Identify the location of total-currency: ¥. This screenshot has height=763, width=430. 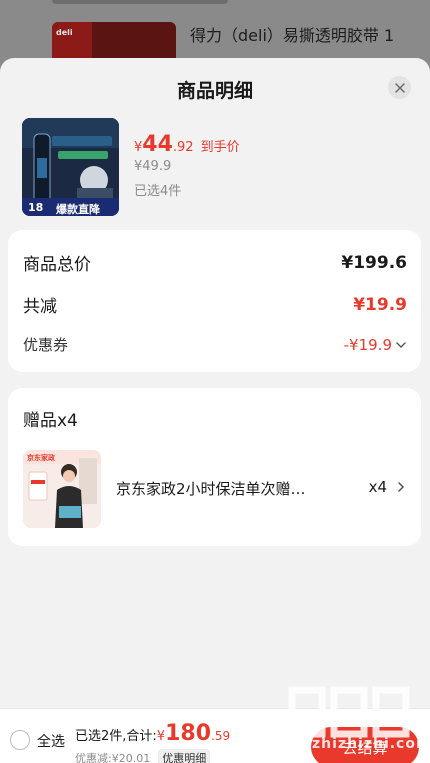
(161, 736).